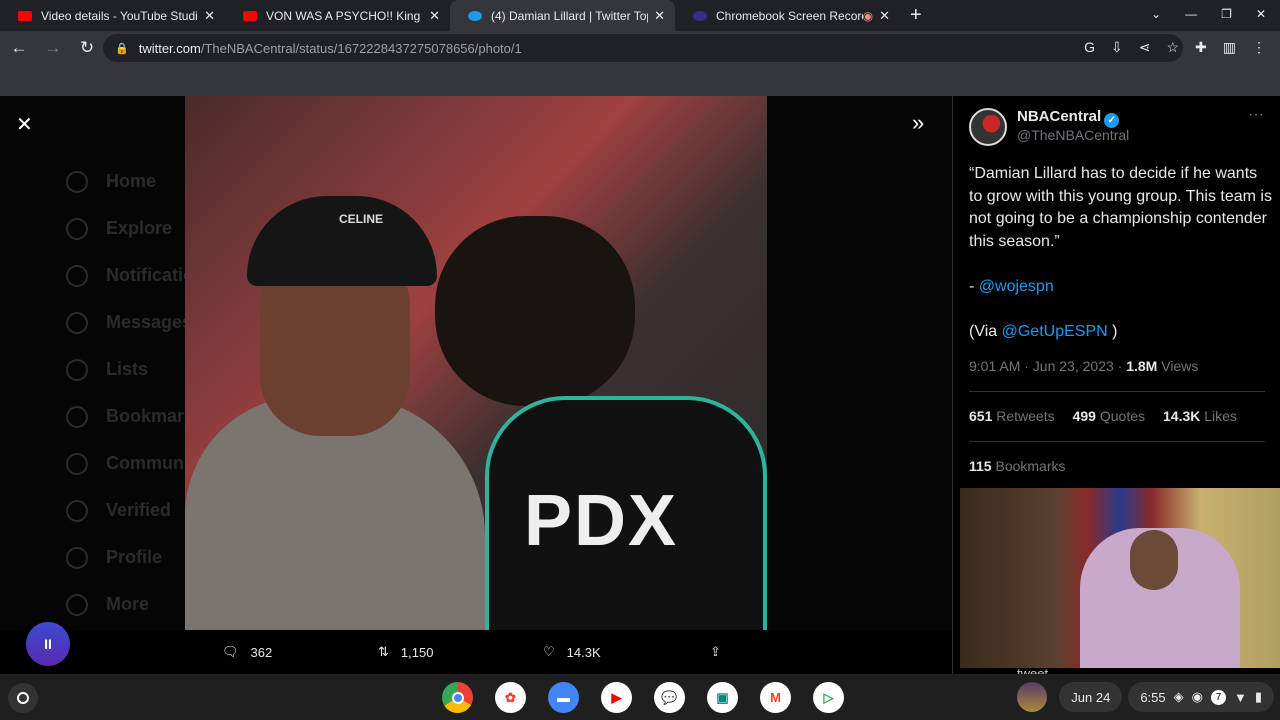 This screenshot has height=720, width=1280. Describe the element at coordinates (1201, 47) in the screenshot. I see `extensions-icon: ✚` at that location.